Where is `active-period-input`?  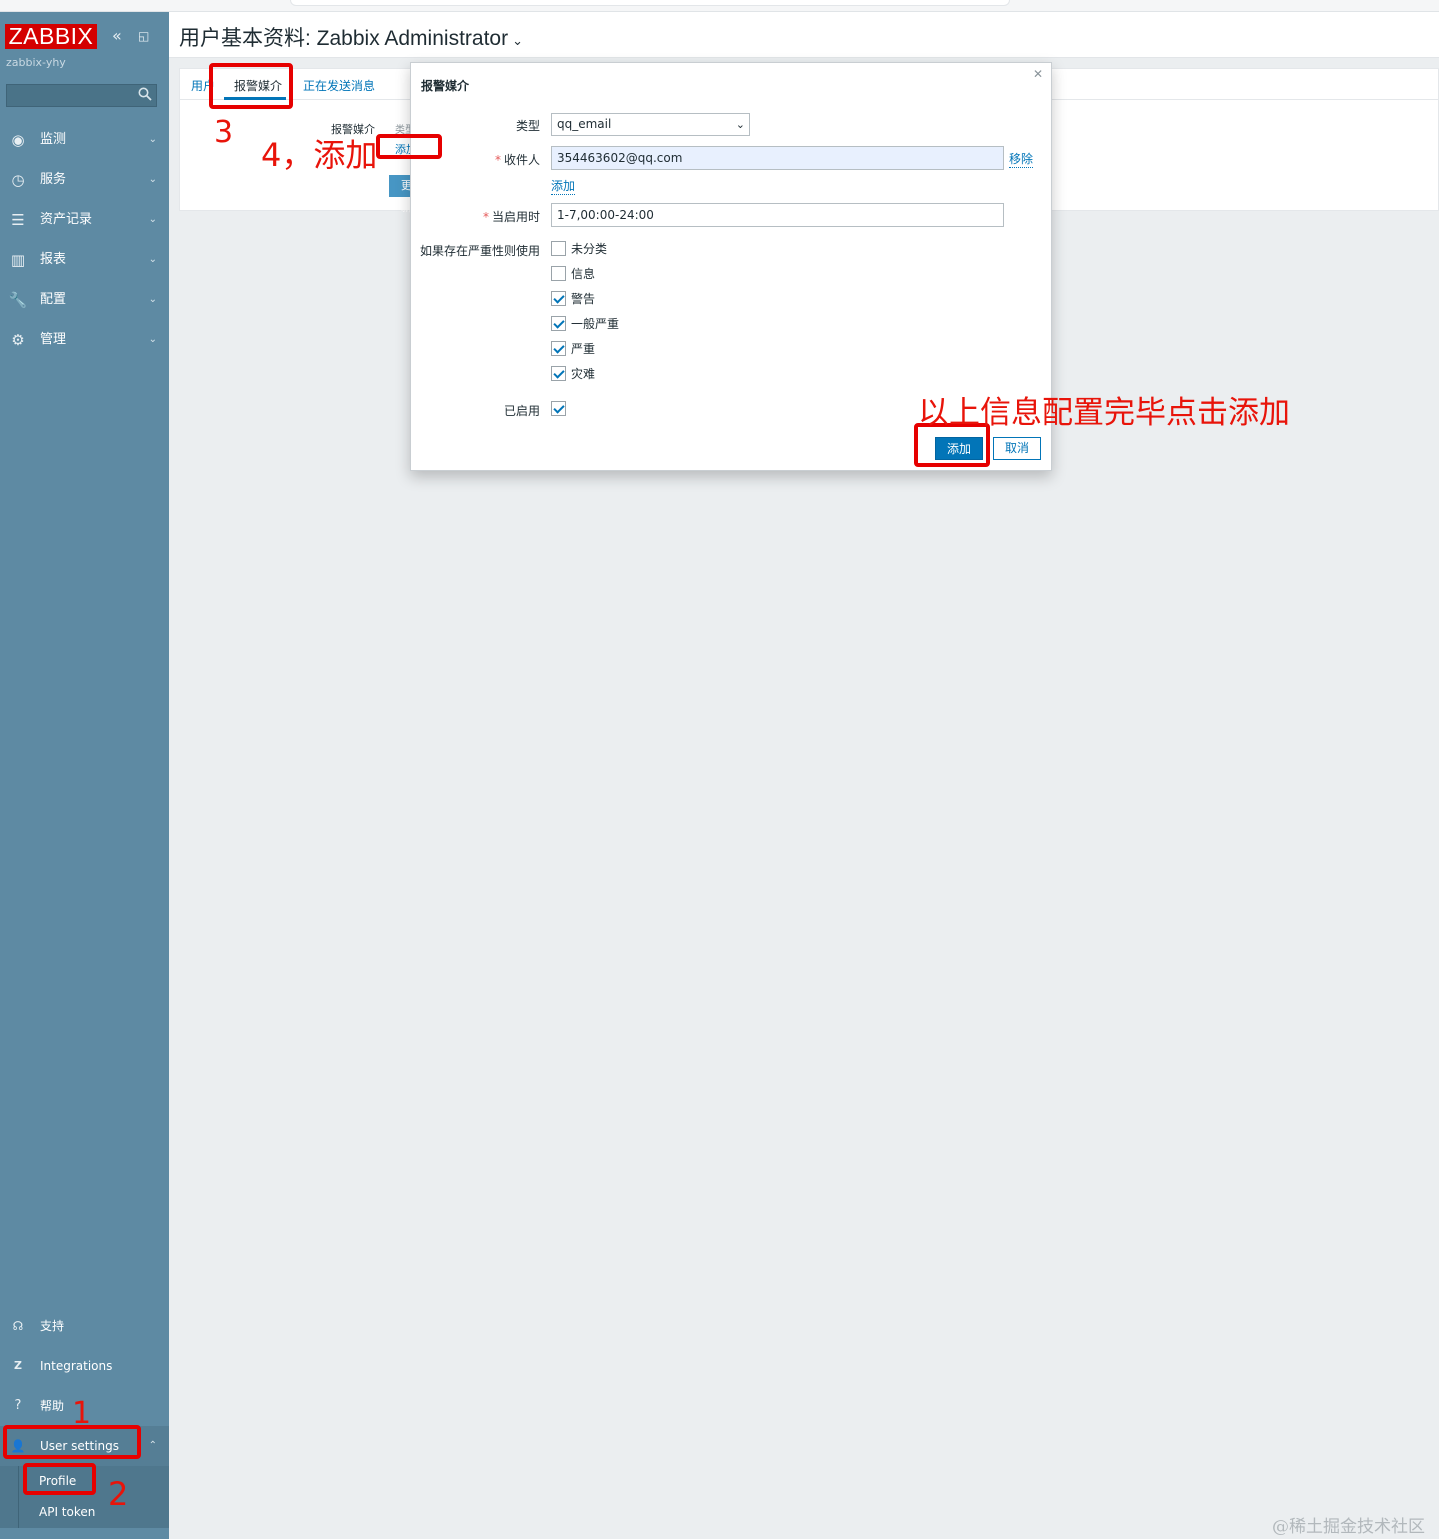 active-period-input is located at coordinates (777, 215).